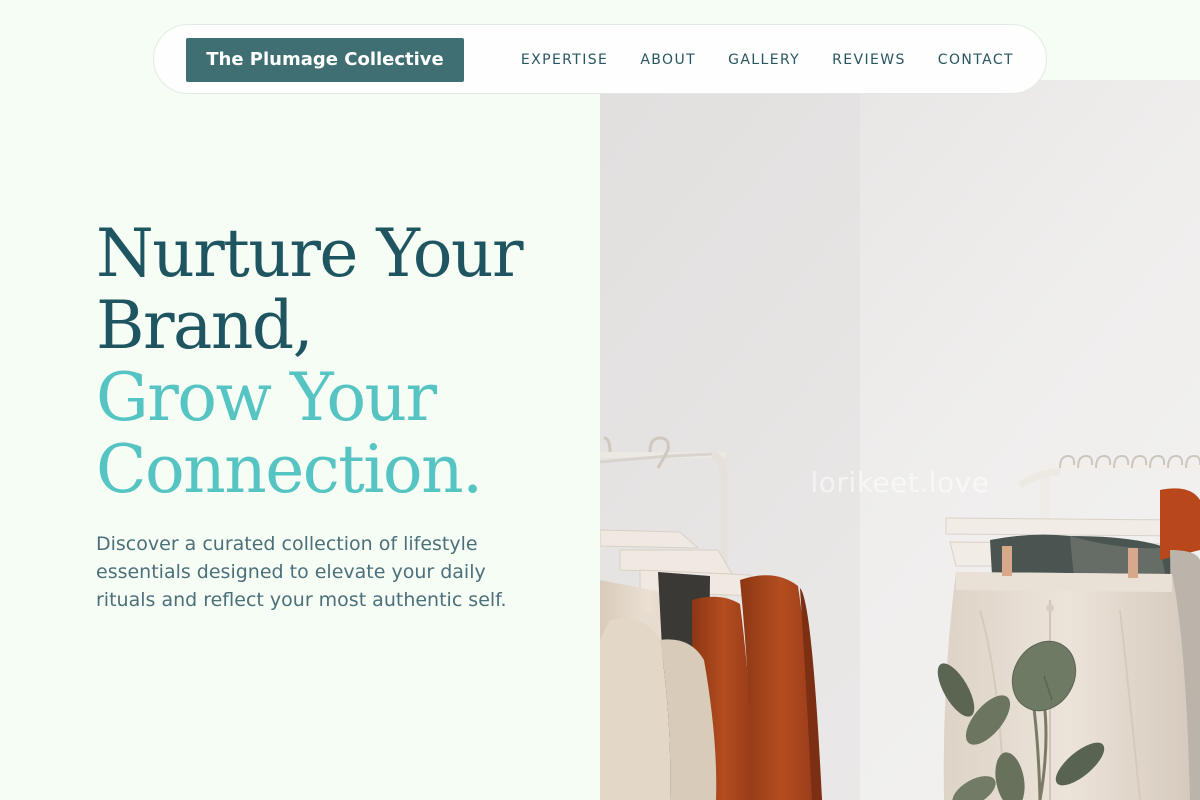 The width and height of the screenshot is (1200, 800). Describe the element at coordinates (310, 253) in the screenshot. I see `headline-line-1: Nurture Your` at that location.